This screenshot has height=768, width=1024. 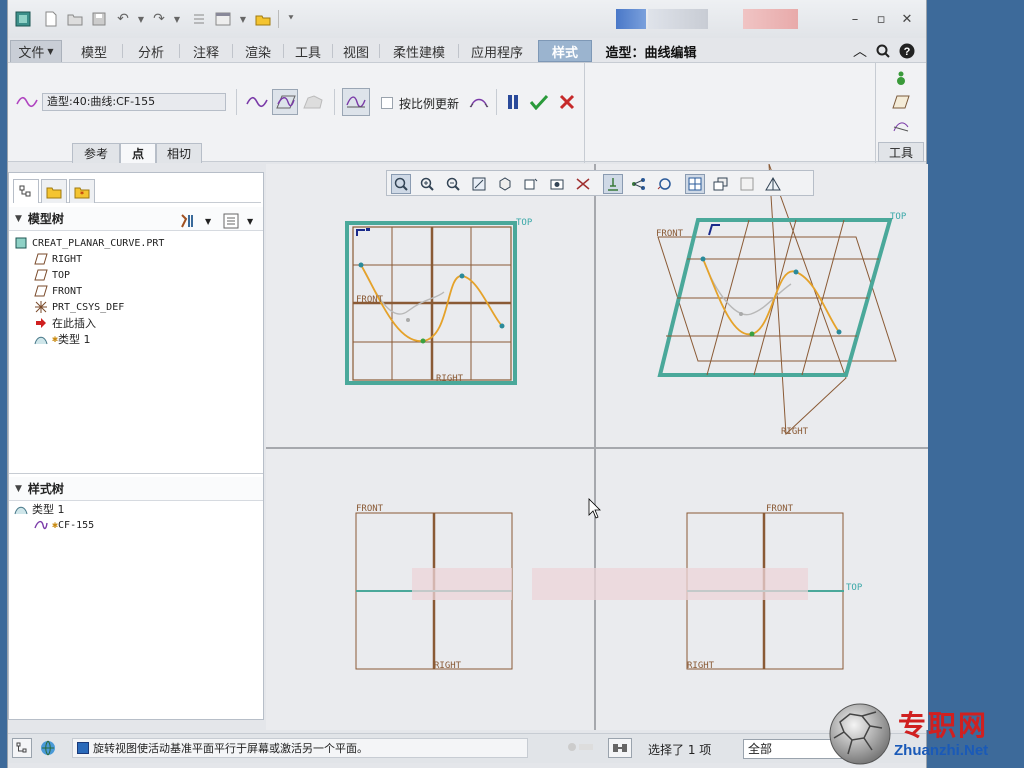 What do you see at coordinates (356, 51) in the screenshot?
I see `tab-view: 视图` at bounding box center [356, 51].